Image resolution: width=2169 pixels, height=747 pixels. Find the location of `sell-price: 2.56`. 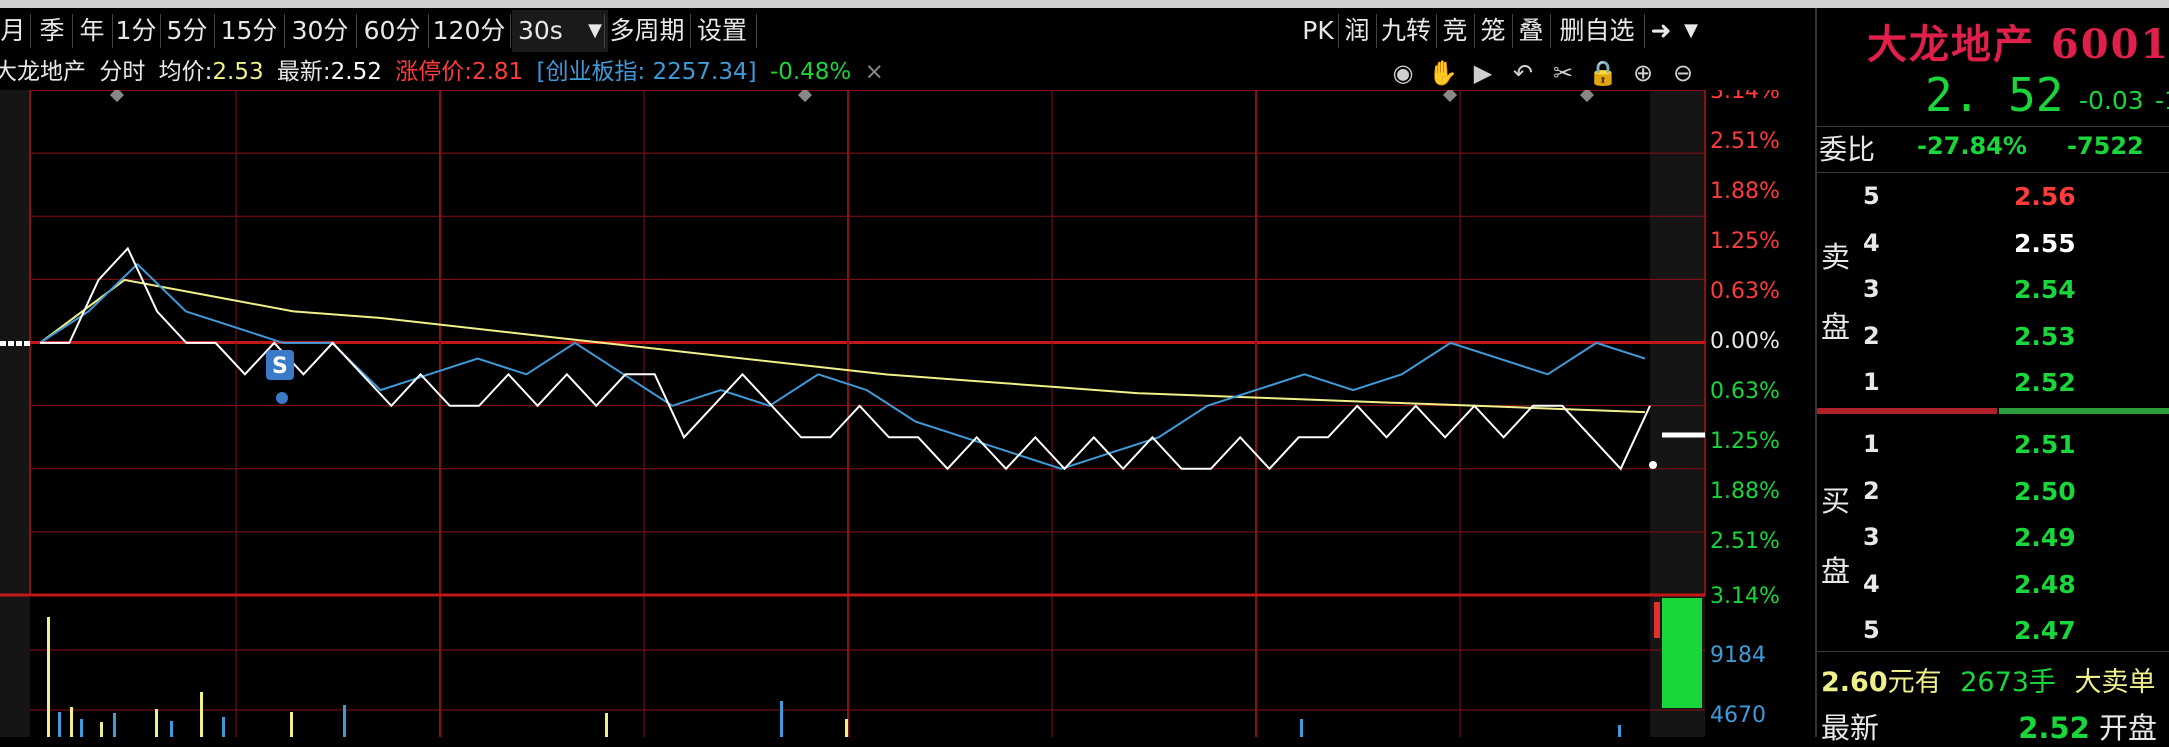

sell-price: 2.56 is located at coordinates (2045, 196).